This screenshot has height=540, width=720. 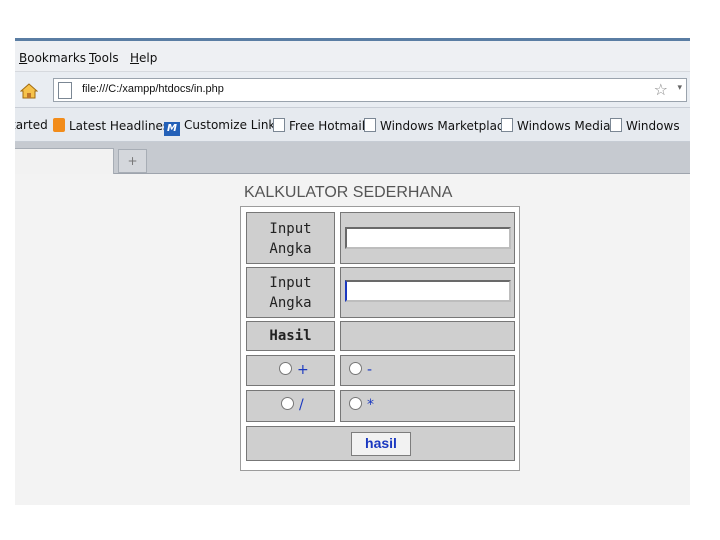 What do you see at coordinates (64, 161) in the screenshot?
I see `tab-active` at bounding box center [64, 161].